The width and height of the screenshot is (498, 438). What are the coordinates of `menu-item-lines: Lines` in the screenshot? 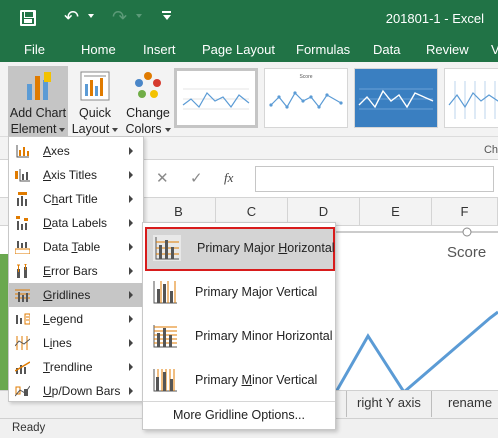 It's located at (76, 343).